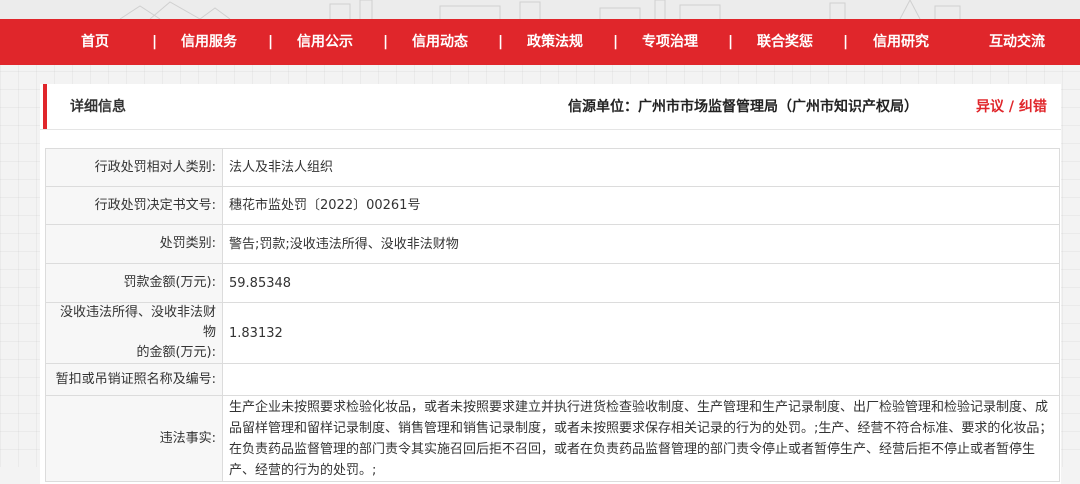 The height and width of the screenshot is (484, 1080). I want to click on row-label-line1: 没收违法所得、没收非法财物, so click(137, 322).